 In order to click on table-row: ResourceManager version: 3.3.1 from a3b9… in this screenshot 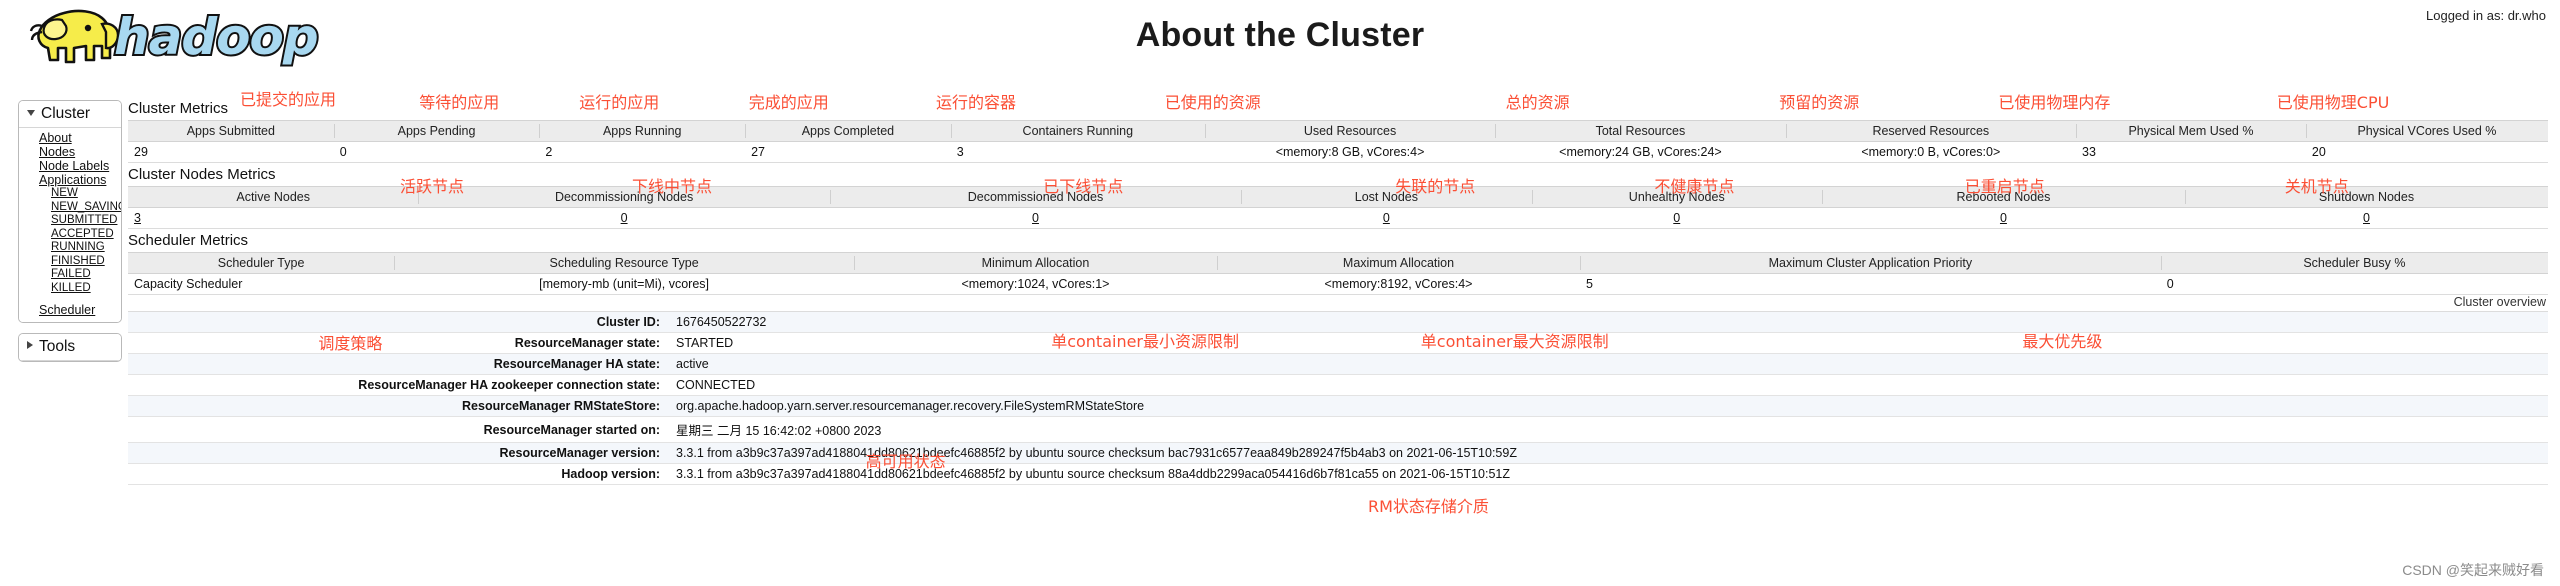, I will do `click(1338, 453)`.